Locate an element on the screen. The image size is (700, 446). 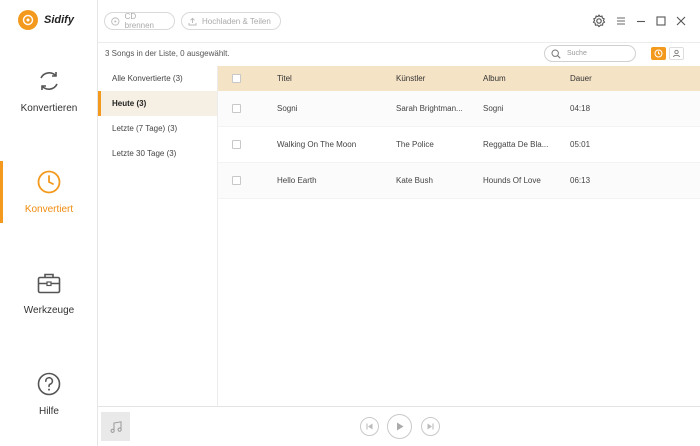
menu-icon is located at coordinates (621, 21).